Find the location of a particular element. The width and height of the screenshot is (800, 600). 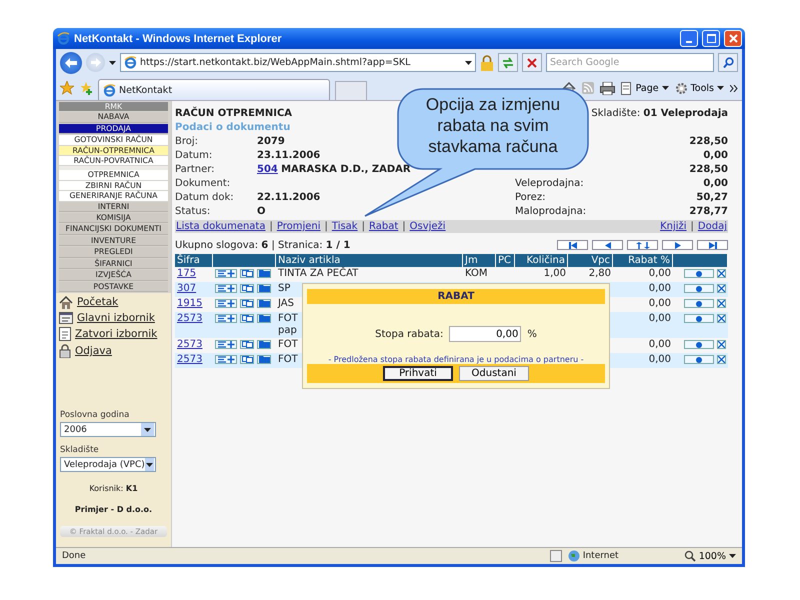

item-code-link: 175 is located at coordinates (186, 274).